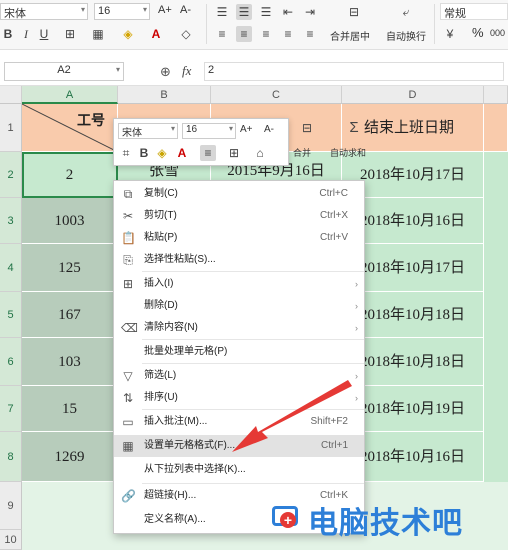 The height and width of the screenshot is (550, 508). I want to click on menu-item: ⊞ 插入(I) ›, so click(239, 284).